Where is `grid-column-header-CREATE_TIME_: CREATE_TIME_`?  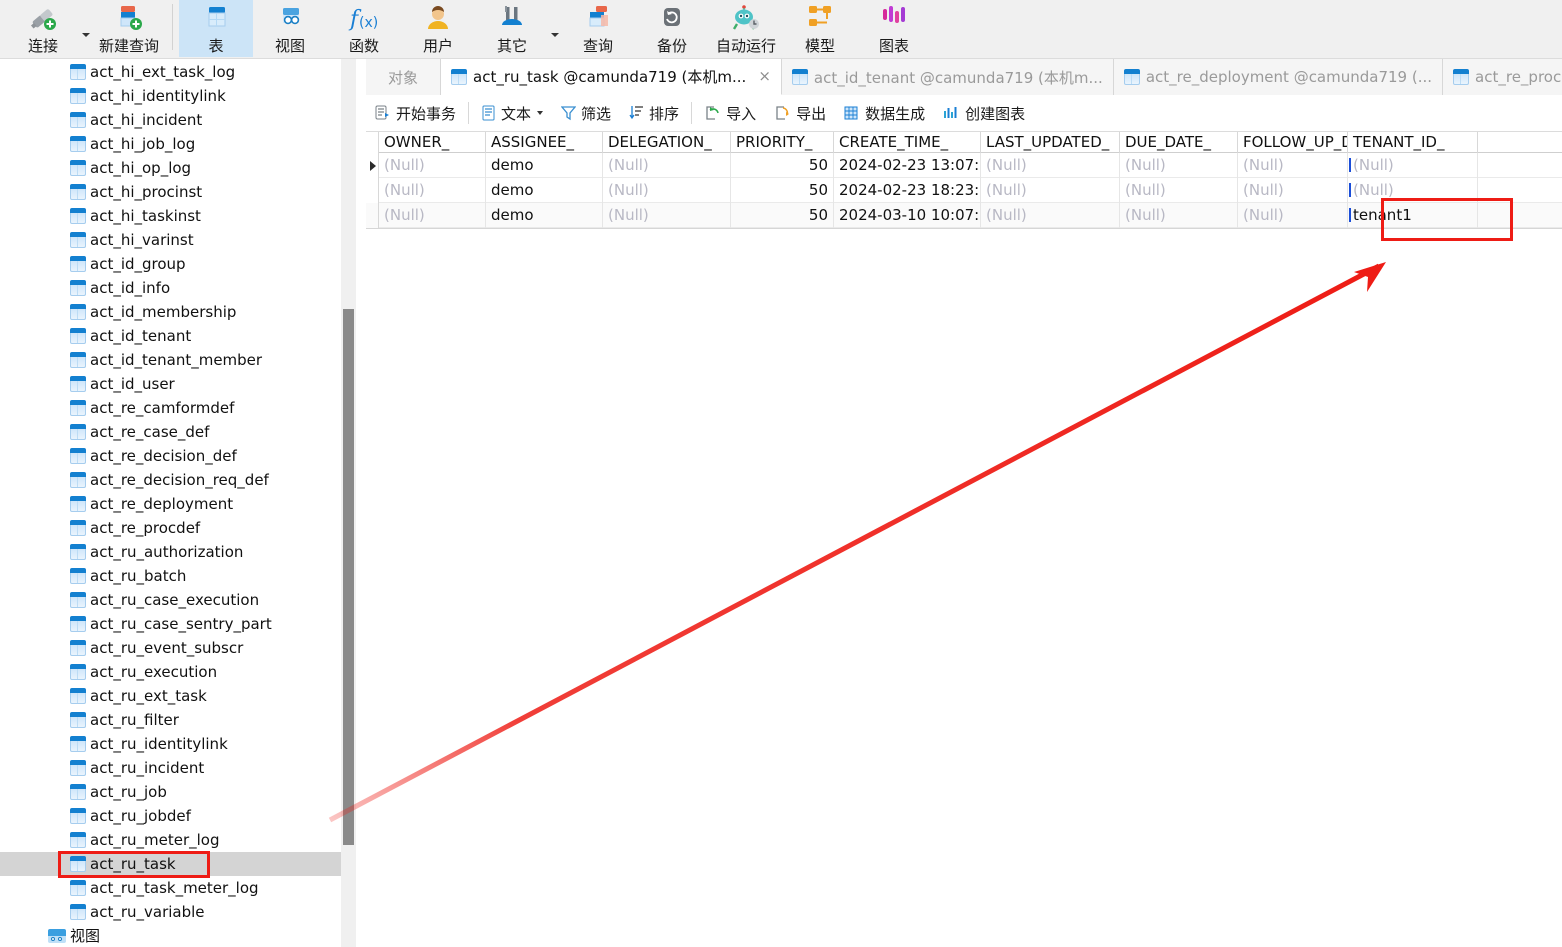
grid-column-header-CREATE_TIME_: CREATE_TIME_ is located at coordinates (907, 142).